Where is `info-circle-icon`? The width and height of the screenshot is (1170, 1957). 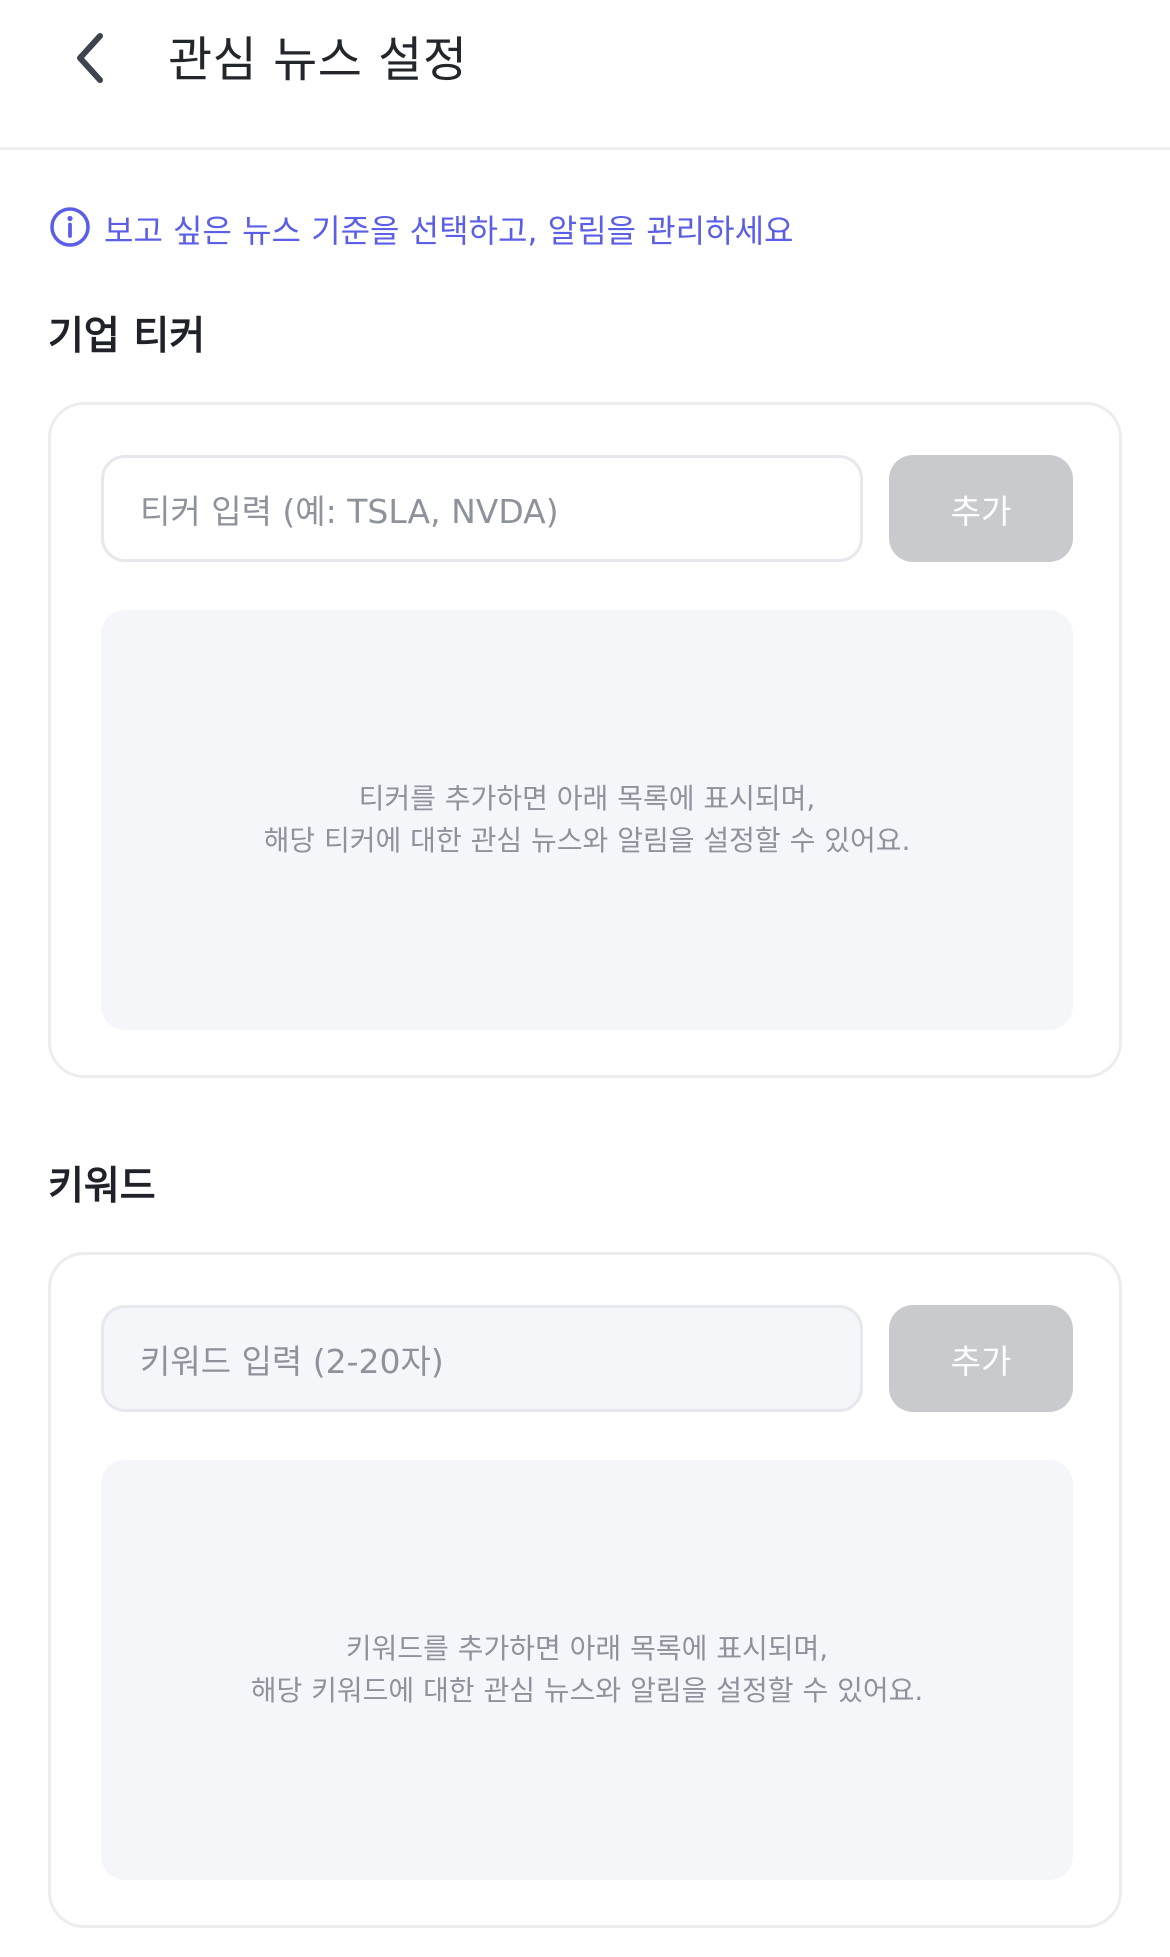
info-circle-icon is located at coordinates (70, 229).